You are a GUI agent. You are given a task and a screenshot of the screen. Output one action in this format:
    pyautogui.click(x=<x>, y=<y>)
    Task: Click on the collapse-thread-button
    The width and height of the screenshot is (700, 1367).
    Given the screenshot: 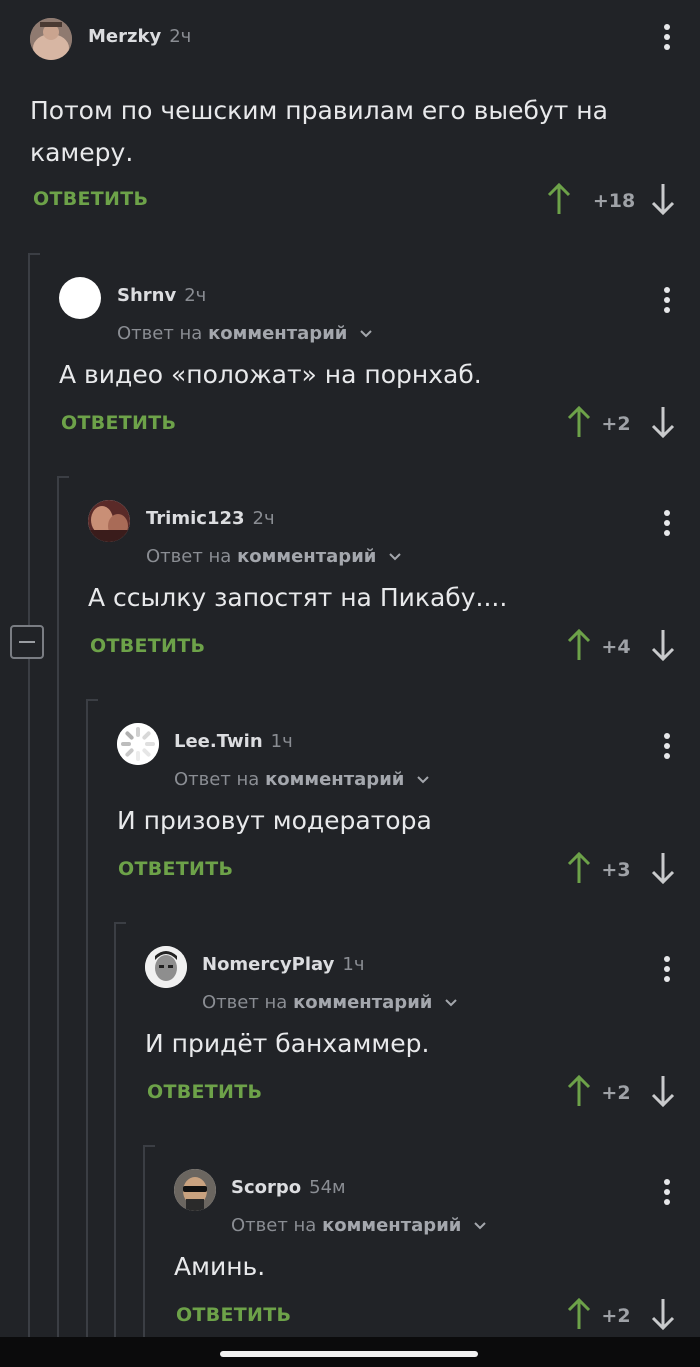 What is the action you would take?
    pyautogui.click(x=27, y=642)
    